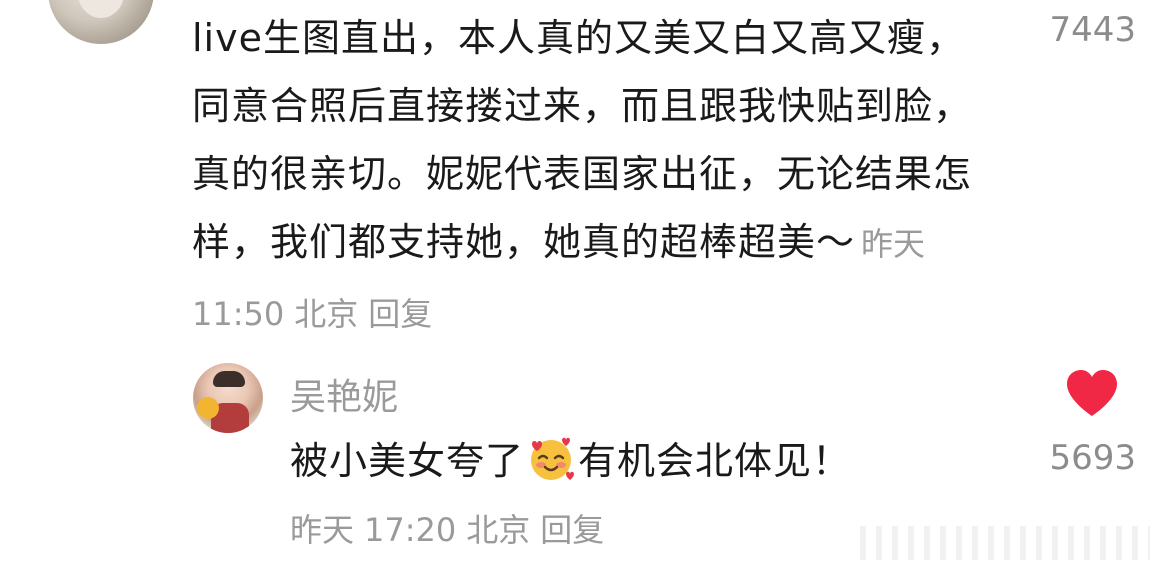  What do you see at coordinates (1092, 30) in the screenshot?
I see `comment-like-count: 7443` at bounding box center [1092, 30].